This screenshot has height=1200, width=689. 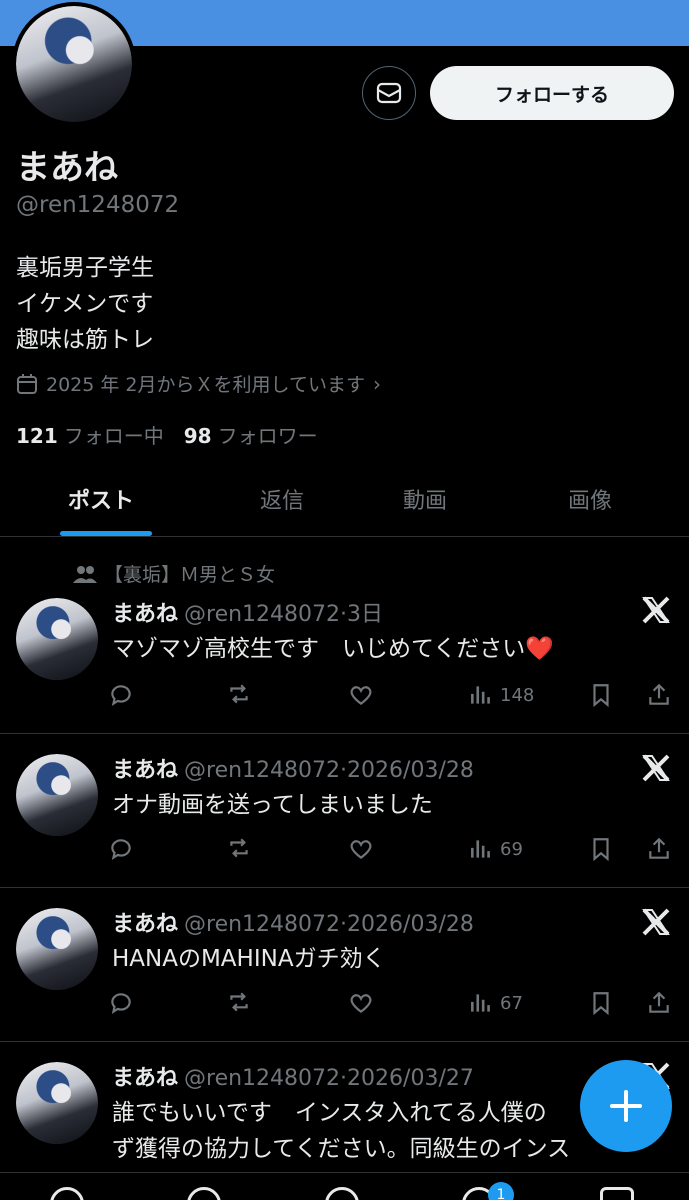 I want to click on calendar-icon, so click(x=27, y=383).